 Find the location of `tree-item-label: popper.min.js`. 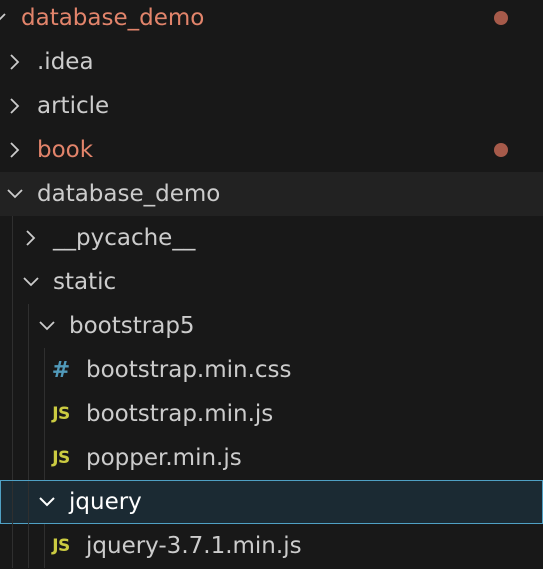

tree-item-label: popper.min.js is located at coordinates (164, 458).